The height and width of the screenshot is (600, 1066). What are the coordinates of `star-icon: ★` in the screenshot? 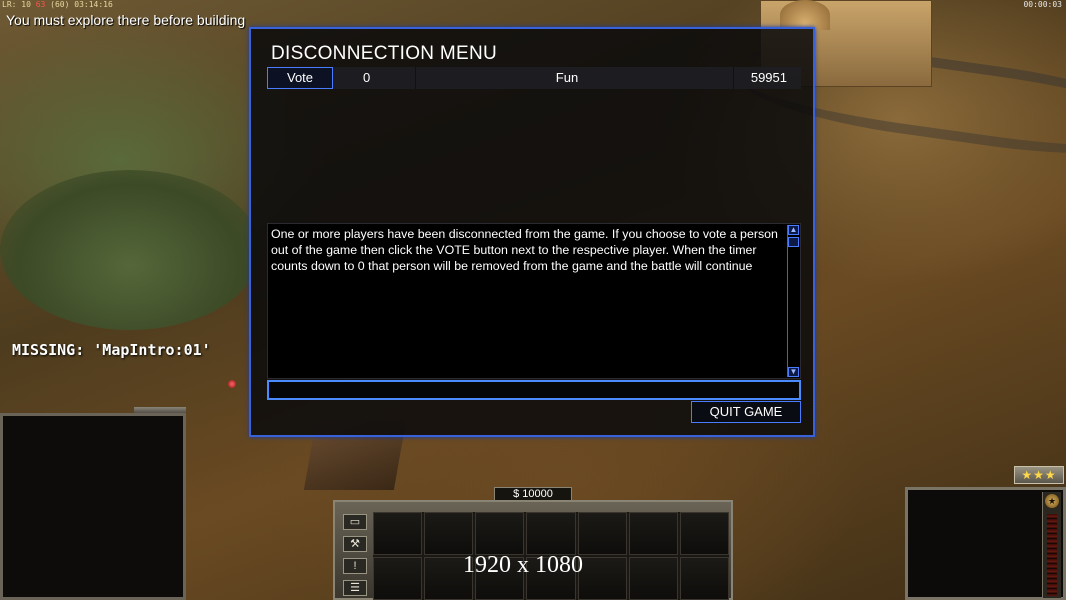 It's located at (1052, 501).